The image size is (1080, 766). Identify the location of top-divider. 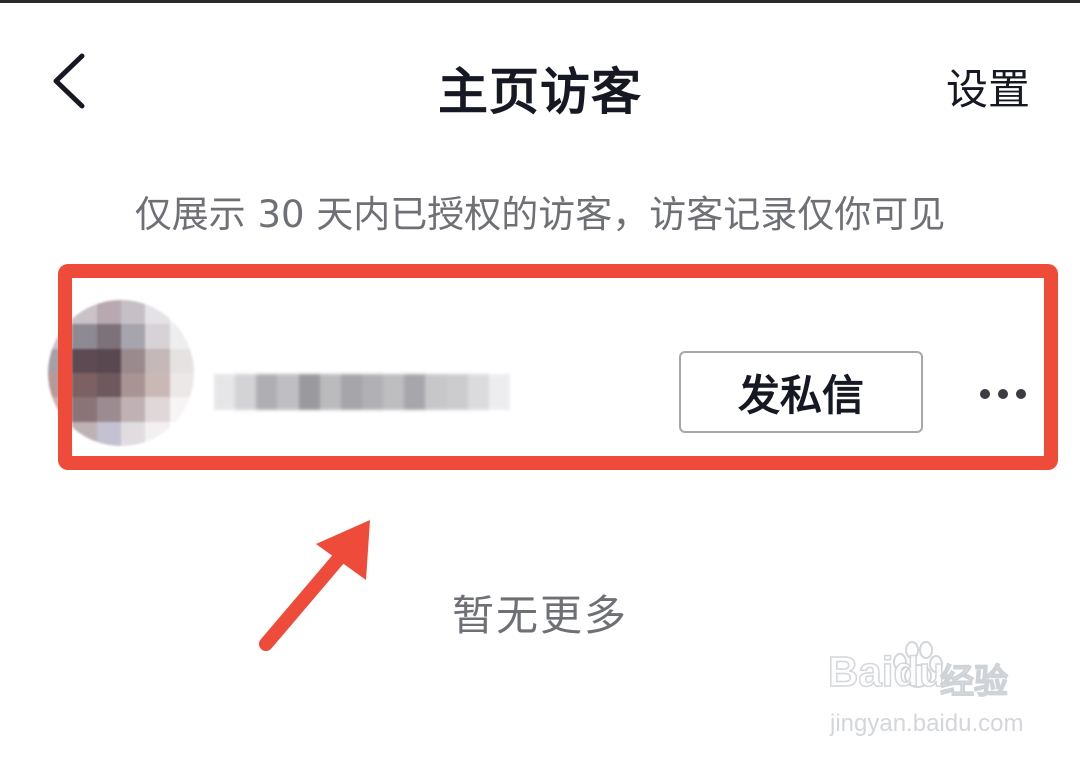
(540, 1).